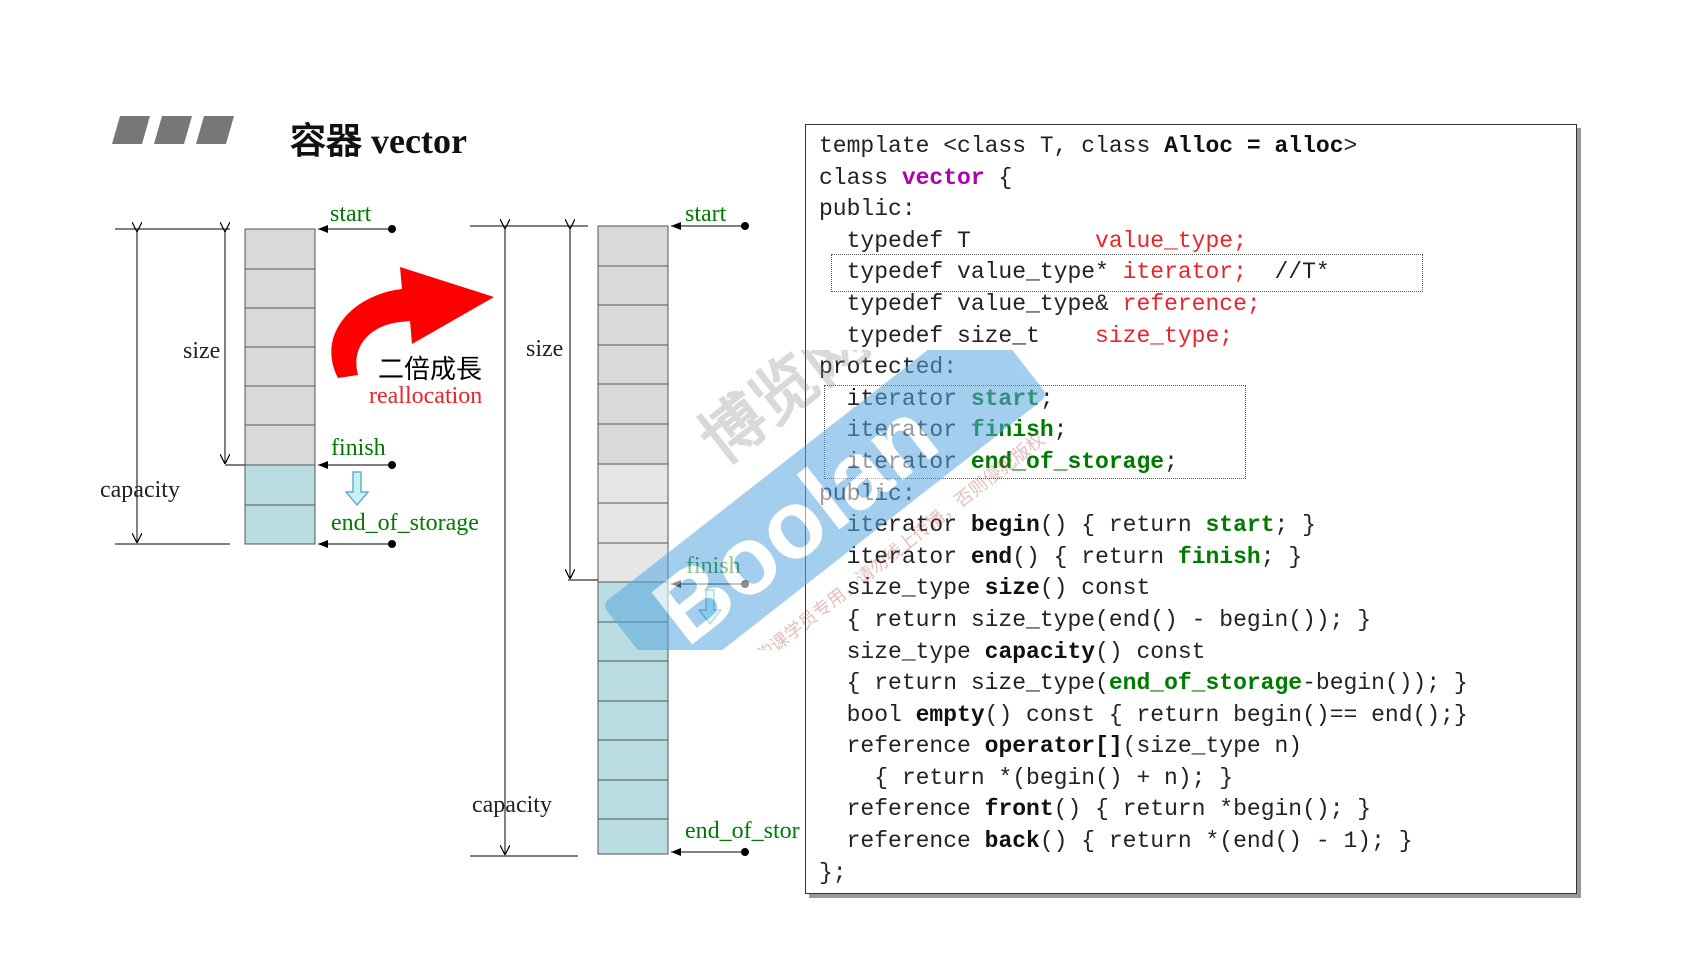  What do you see at coordinates (140, 490) in the screenshot?
I see `label-capacity-left: capacity` at bounding box center [140, 490].